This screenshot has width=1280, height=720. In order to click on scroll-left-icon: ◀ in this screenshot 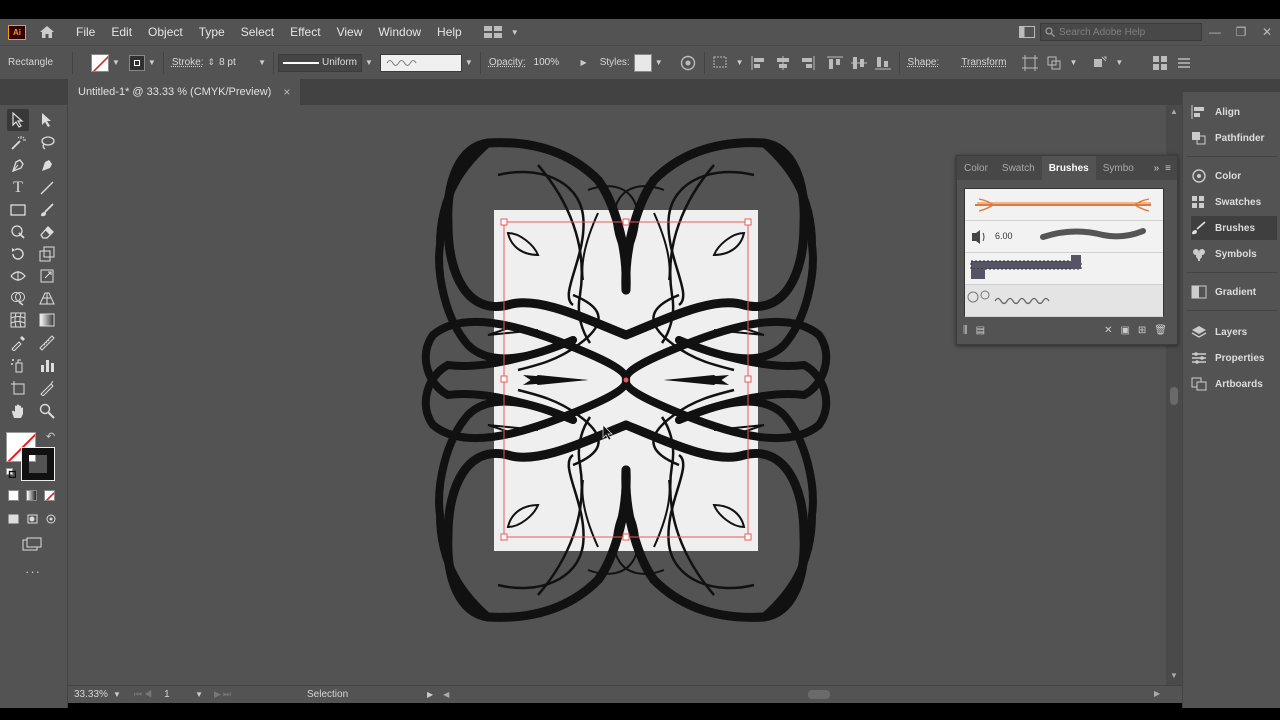, I will do `click(446, 694)`.